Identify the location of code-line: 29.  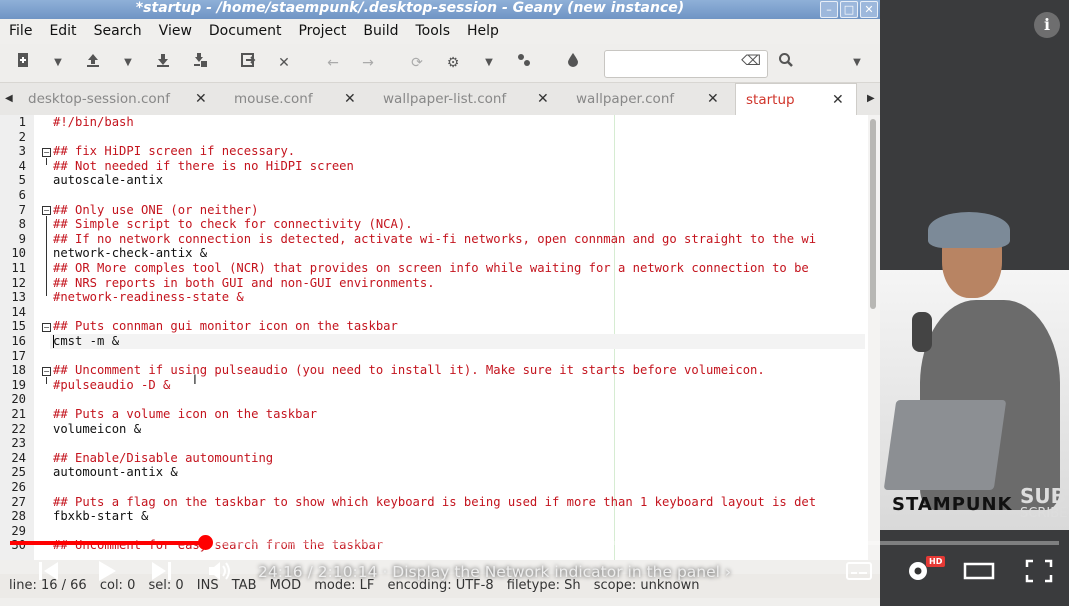
(434, 531).